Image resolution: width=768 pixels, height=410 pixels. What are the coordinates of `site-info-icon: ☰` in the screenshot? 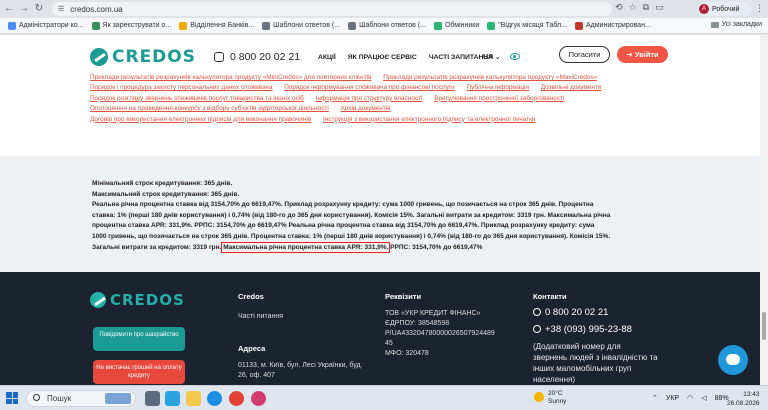 It's located at (61, 9).